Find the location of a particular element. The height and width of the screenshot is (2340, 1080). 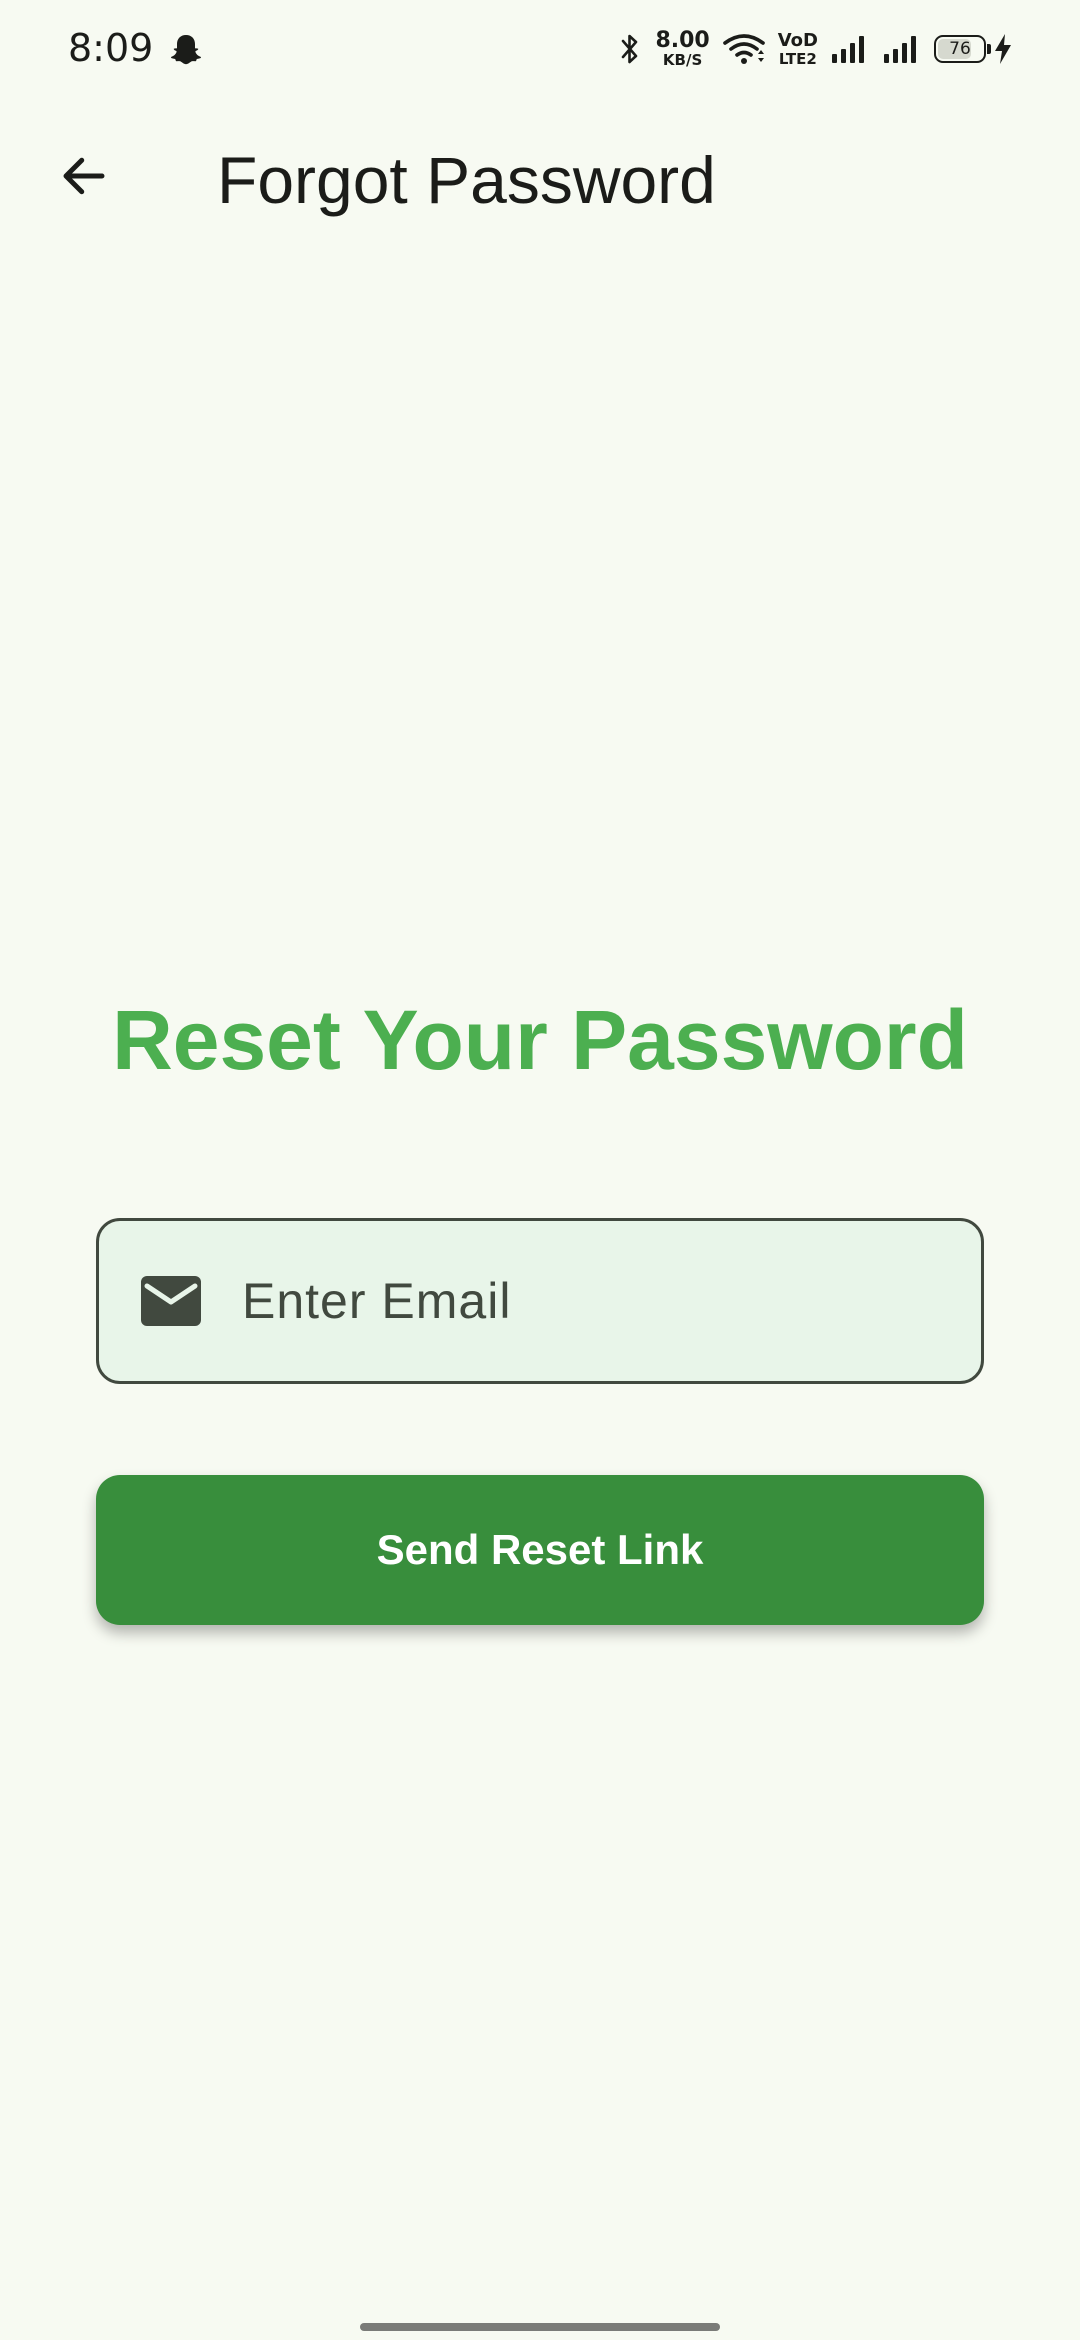

app-bar: Forgot Password is located at coordinates (540, 180).